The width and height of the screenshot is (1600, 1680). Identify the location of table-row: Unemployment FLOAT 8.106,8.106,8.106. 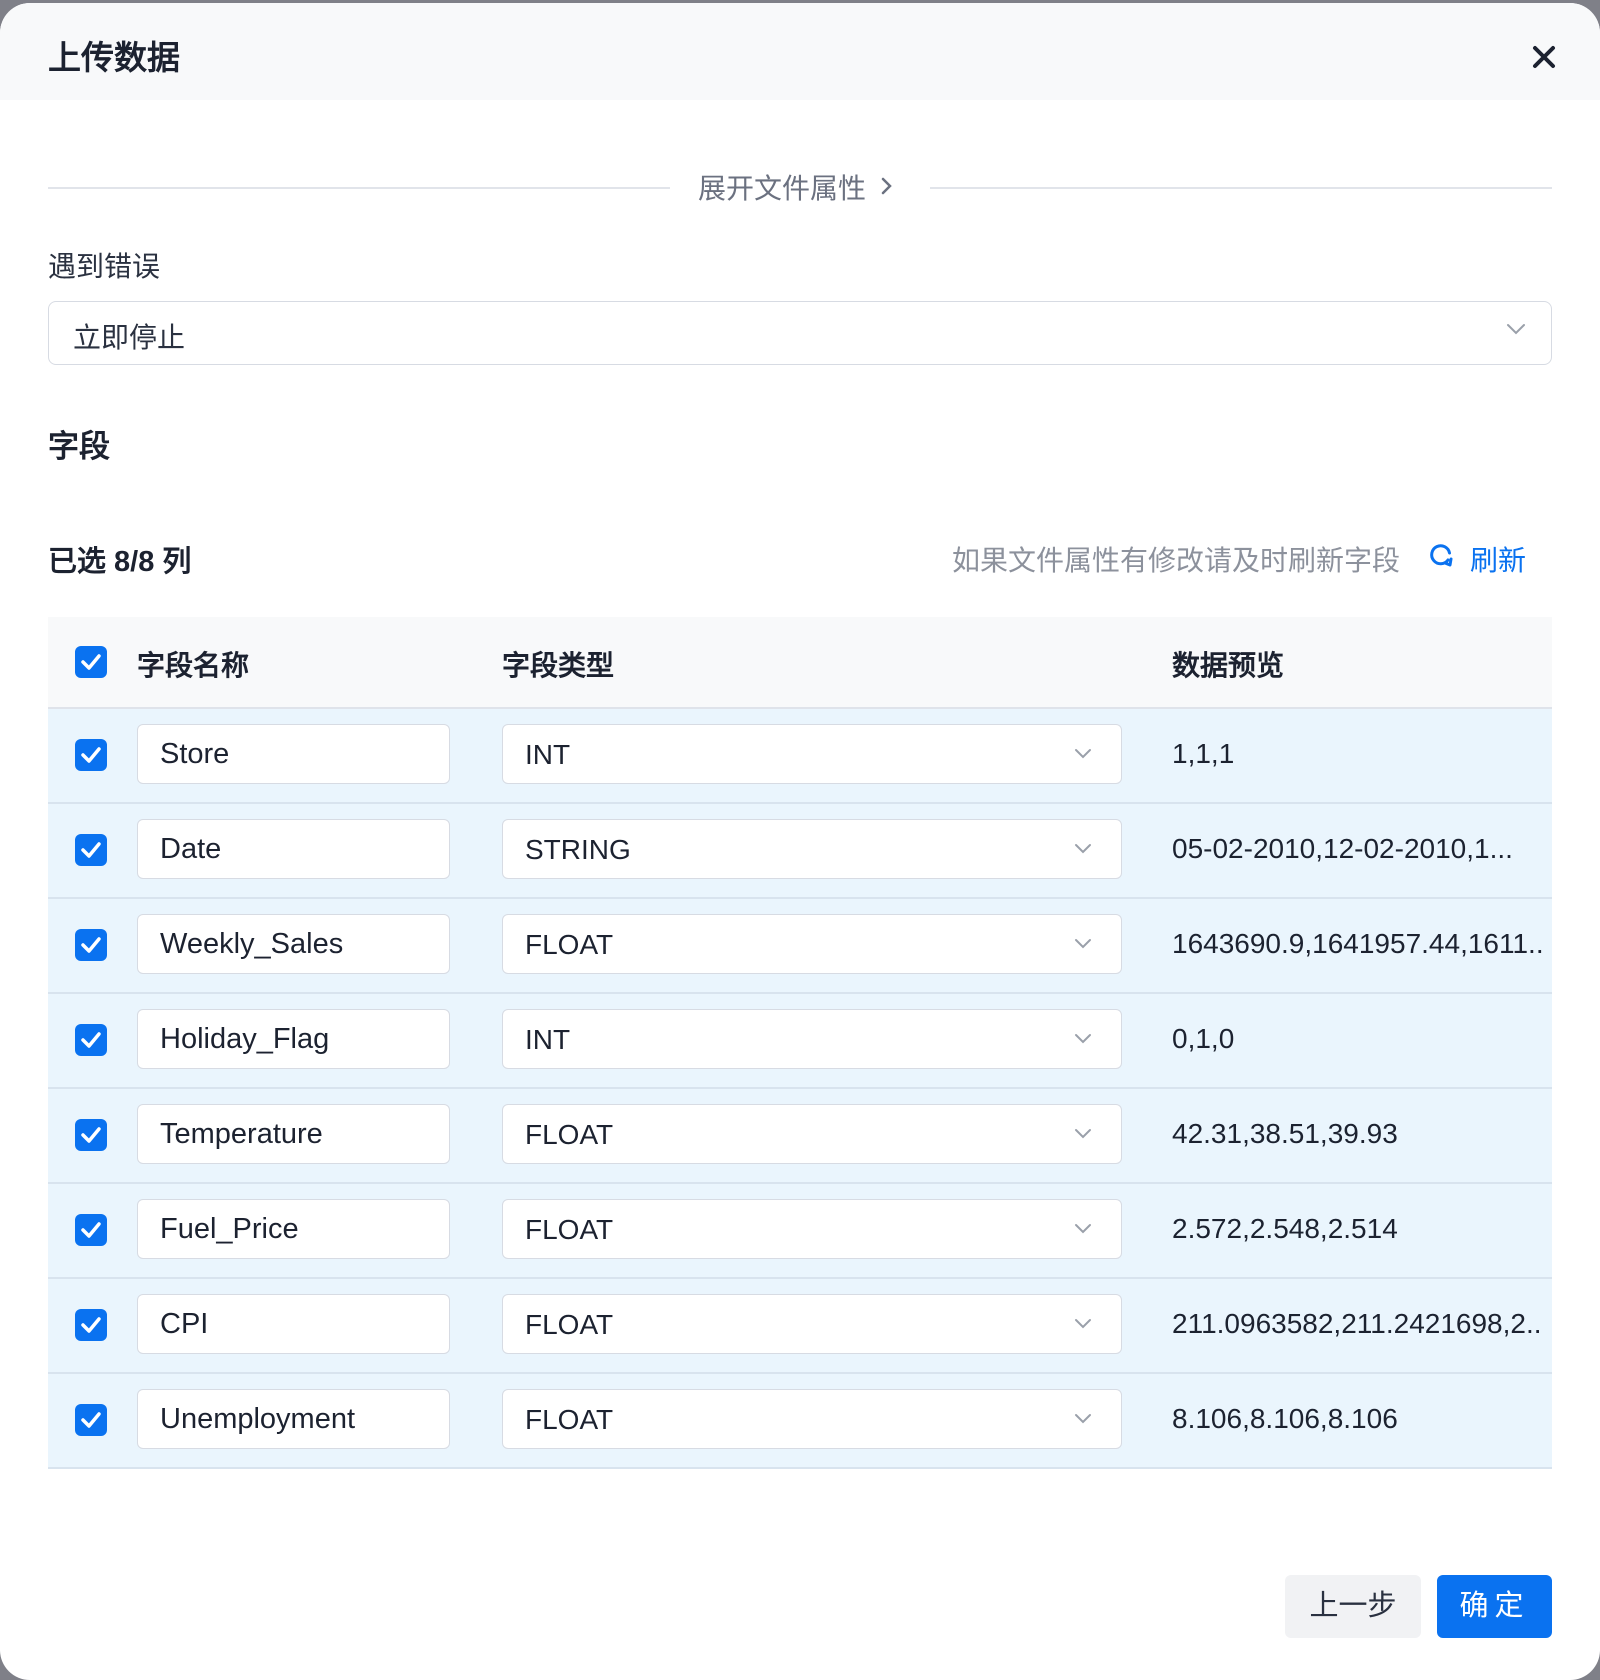
(800, 1421).